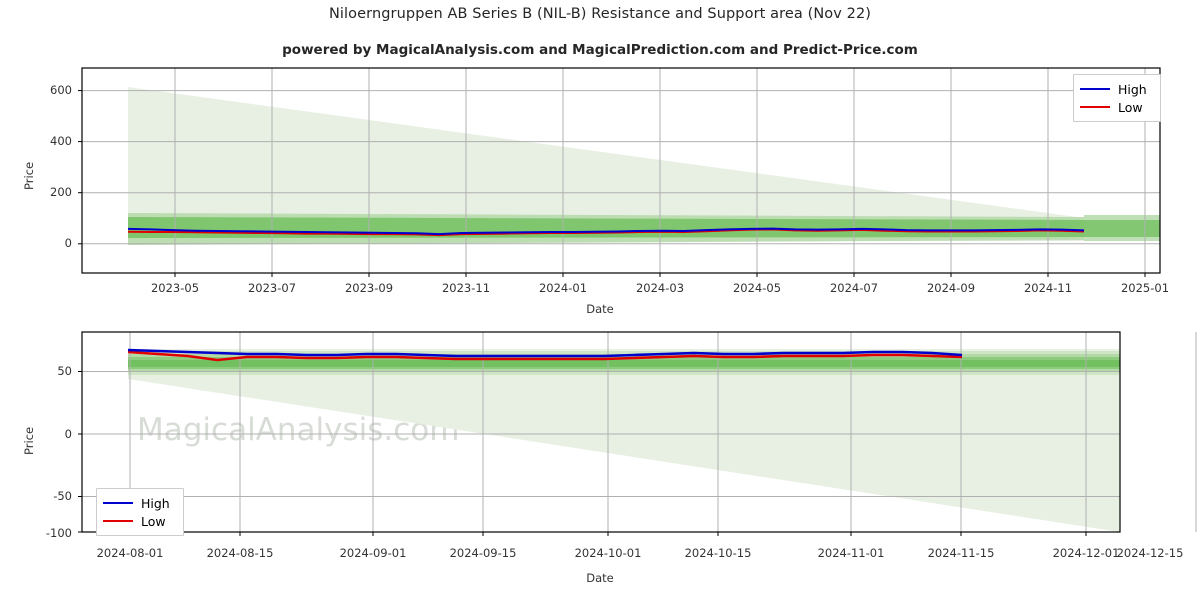  What do you see at coordinates (64, 371) in the screenshot?
I see `detail-ytick-50: 50` at bounding box center [64, 371].